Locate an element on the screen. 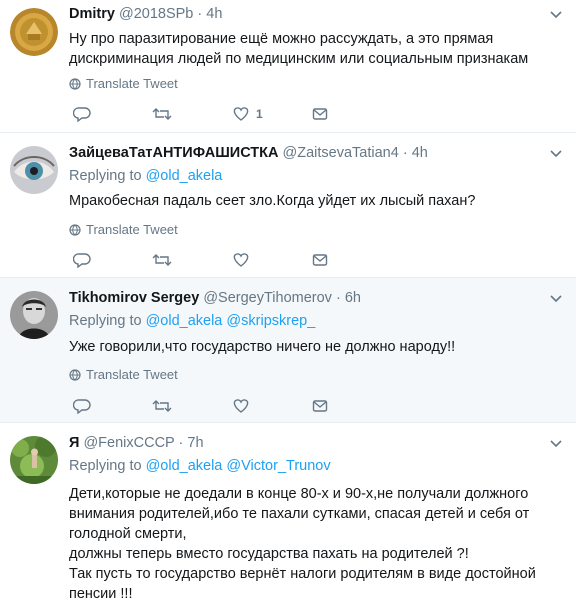  like-count: 1 is located at coordinates (259, 114).